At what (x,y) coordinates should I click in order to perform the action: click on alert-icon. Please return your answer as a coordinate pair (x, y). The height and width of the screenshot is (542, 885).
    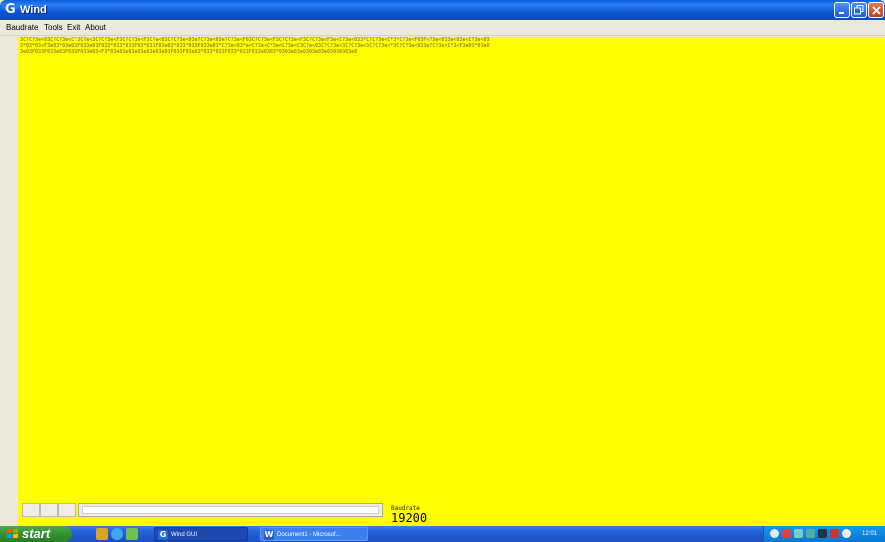
    Looking at the image, I should click on (834, 533).